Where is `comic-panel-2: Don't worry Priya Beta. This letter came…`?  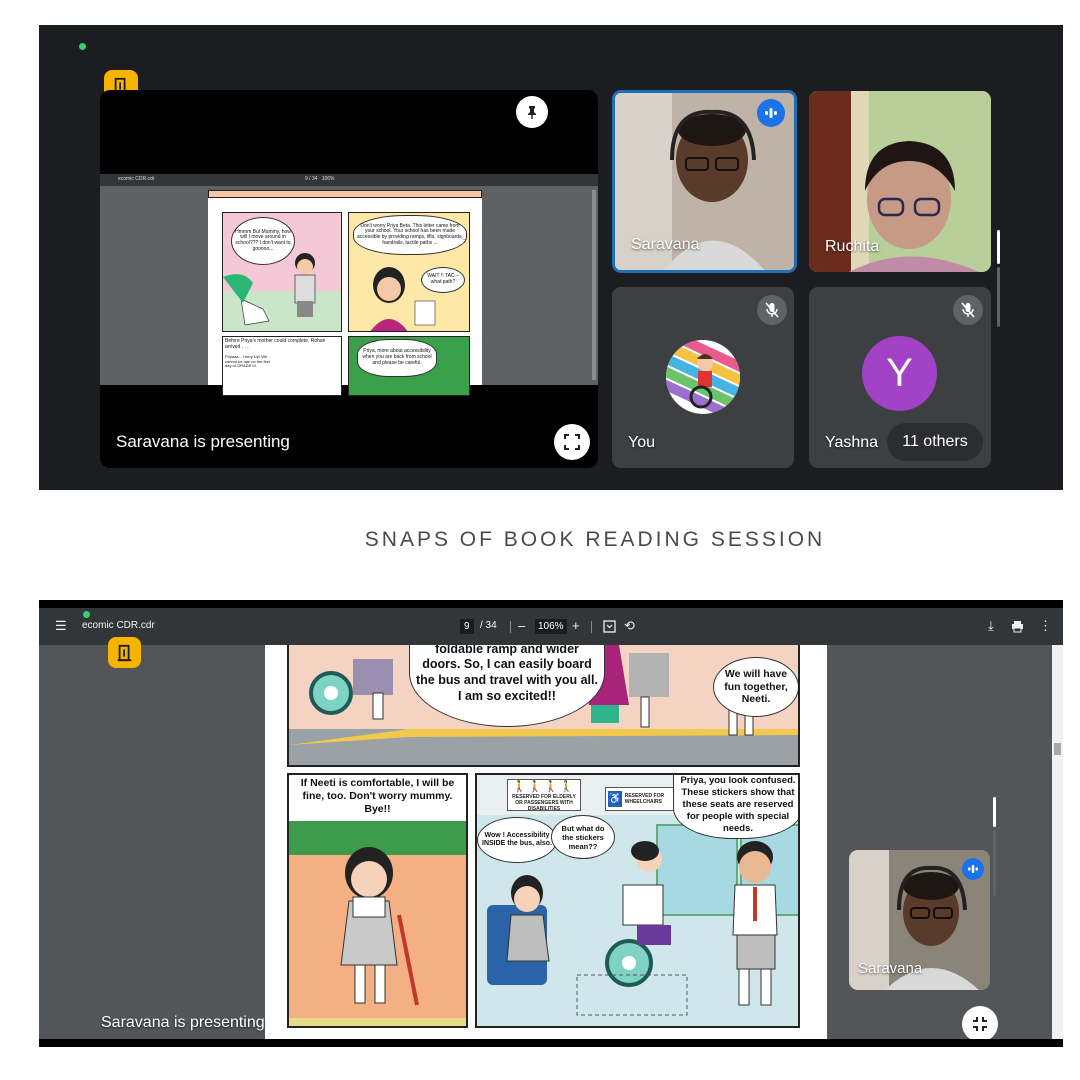
comic-panel-2: Don't worry Priya Beta. This letter came… is located at coordinates (409, 272).